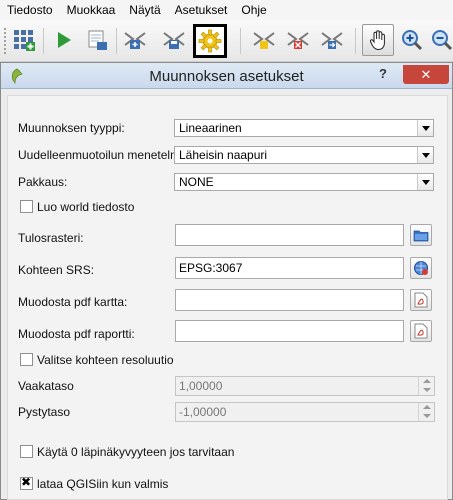 Image resolution: width=453 pixels, height=500 pixels. I want to click on compression-select: NONE, so click(304, 182).